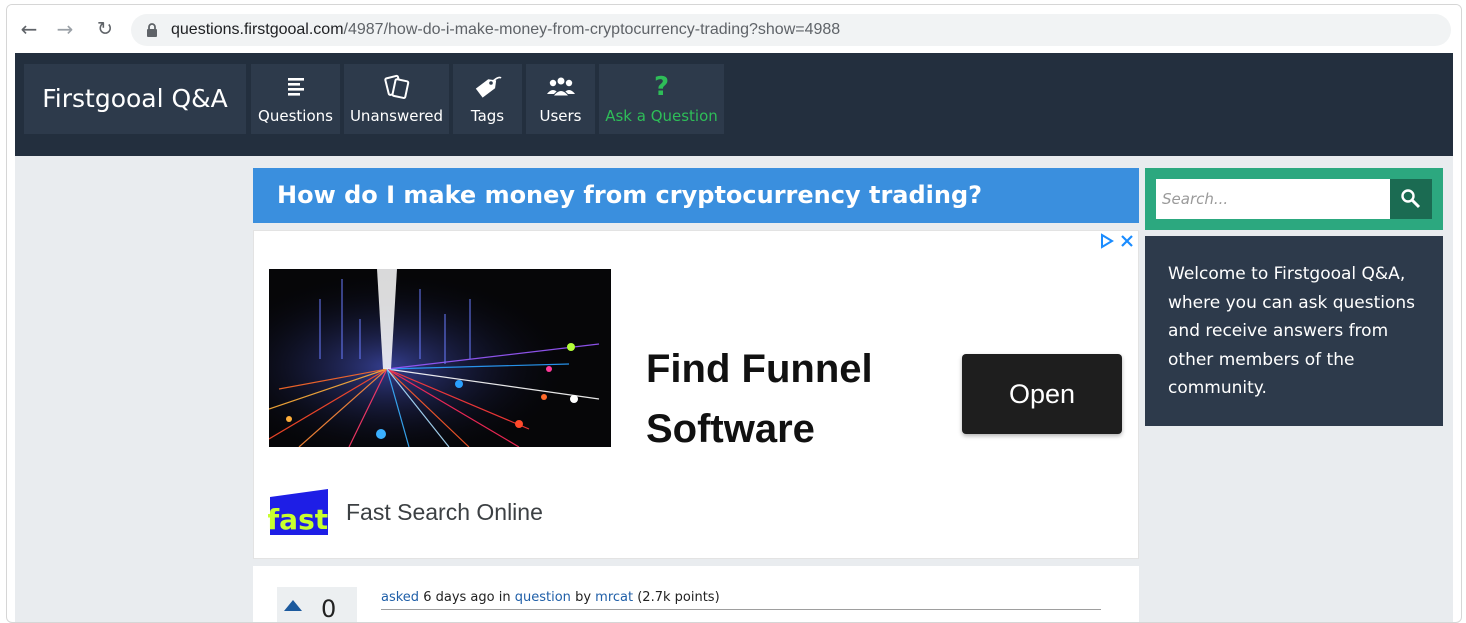 The height and width of the screenshot is (623, 1466). I want to click on in-label: in, so click(504, 597).